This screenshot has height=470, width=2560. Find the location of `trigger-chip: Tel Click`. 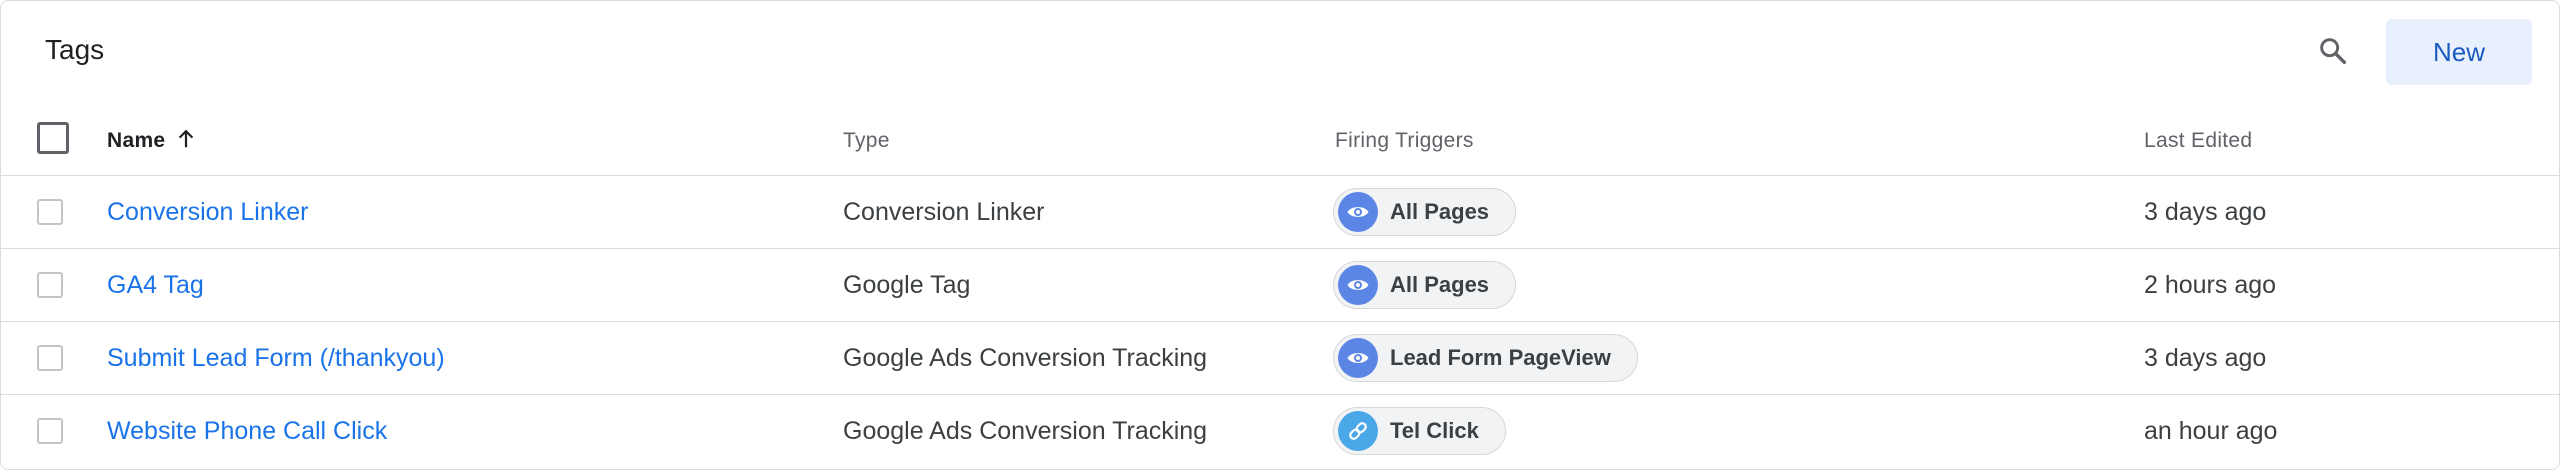

trigger-chip: Tel Click is located at coordinates (1419, 431).